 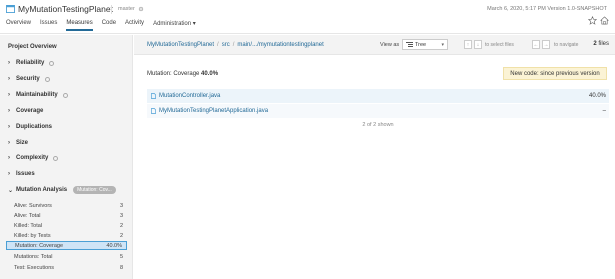 I want to click on tab-code: Code, so click(x=109, y=25).